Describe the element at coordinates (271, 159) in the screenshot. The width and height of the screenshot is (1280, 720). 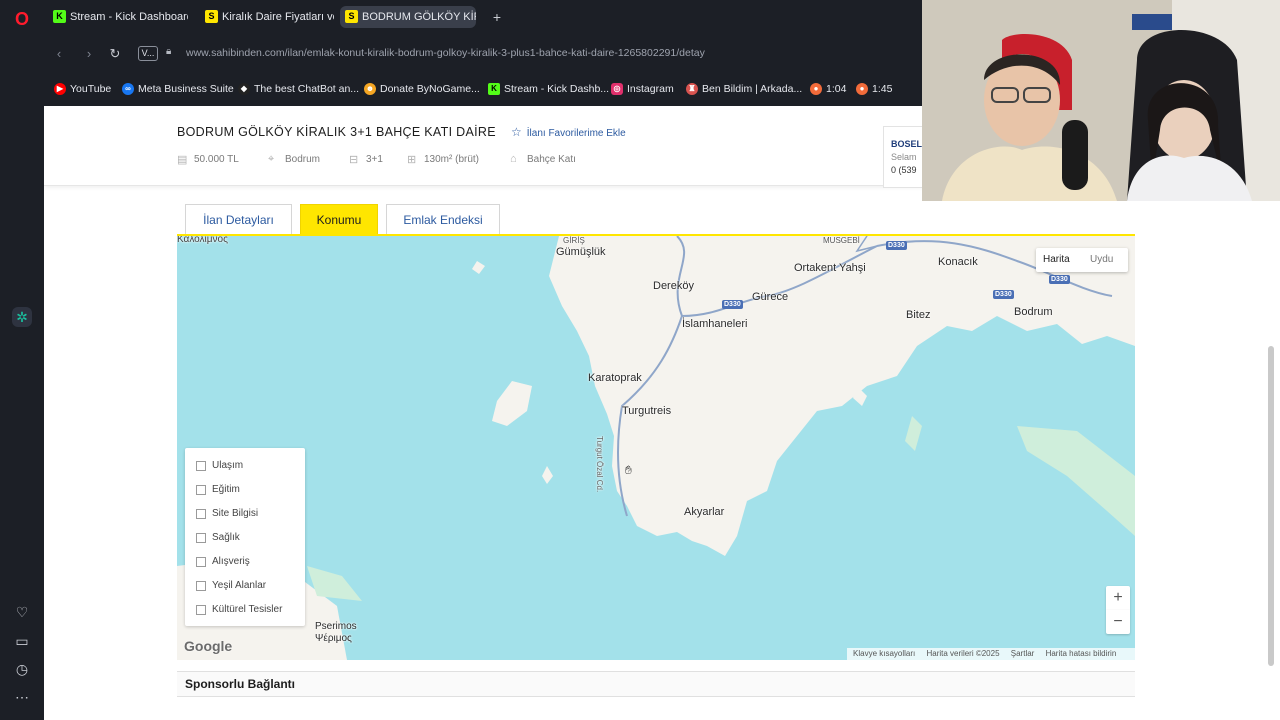
I see `location-pin-icon: ⌖` at that location.